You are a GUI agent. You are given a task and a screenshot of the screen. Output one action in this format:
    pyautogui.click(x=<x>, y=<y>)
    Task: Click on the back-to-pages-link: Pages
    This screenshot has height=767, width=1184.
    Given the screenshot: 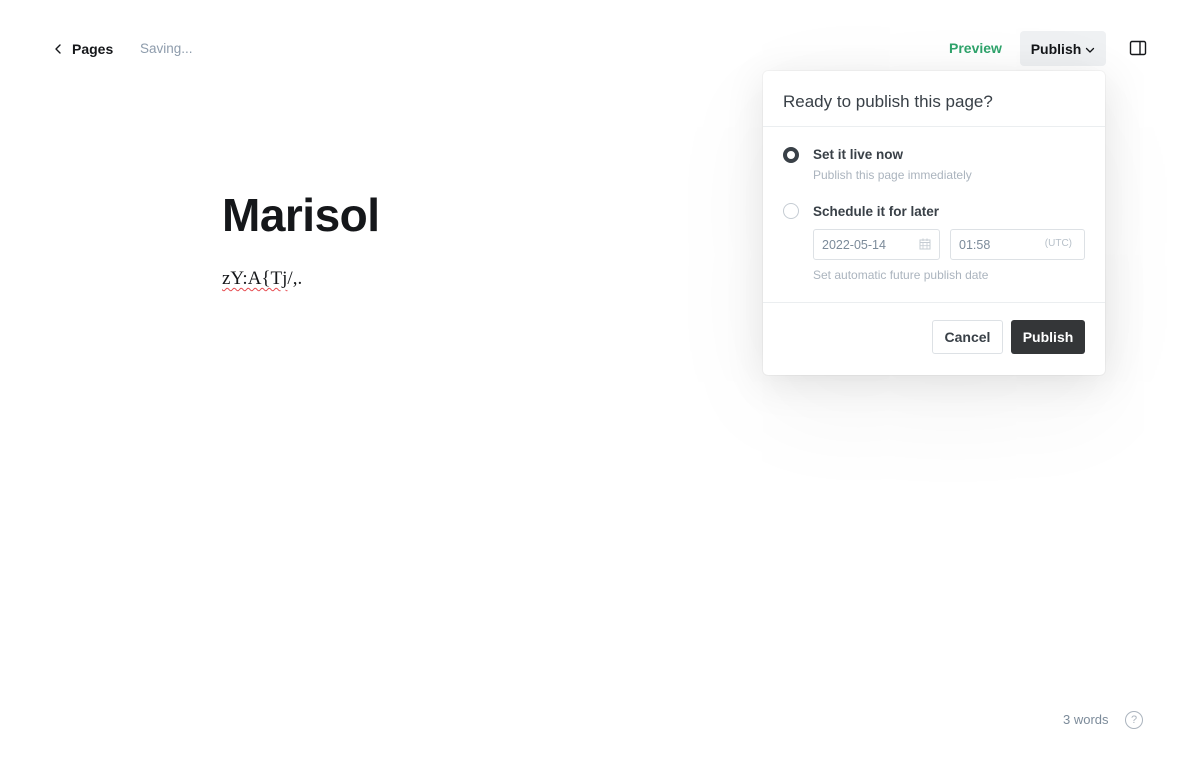 What is the action you would take?
    pyautogui.click(x=83, y=49)
    